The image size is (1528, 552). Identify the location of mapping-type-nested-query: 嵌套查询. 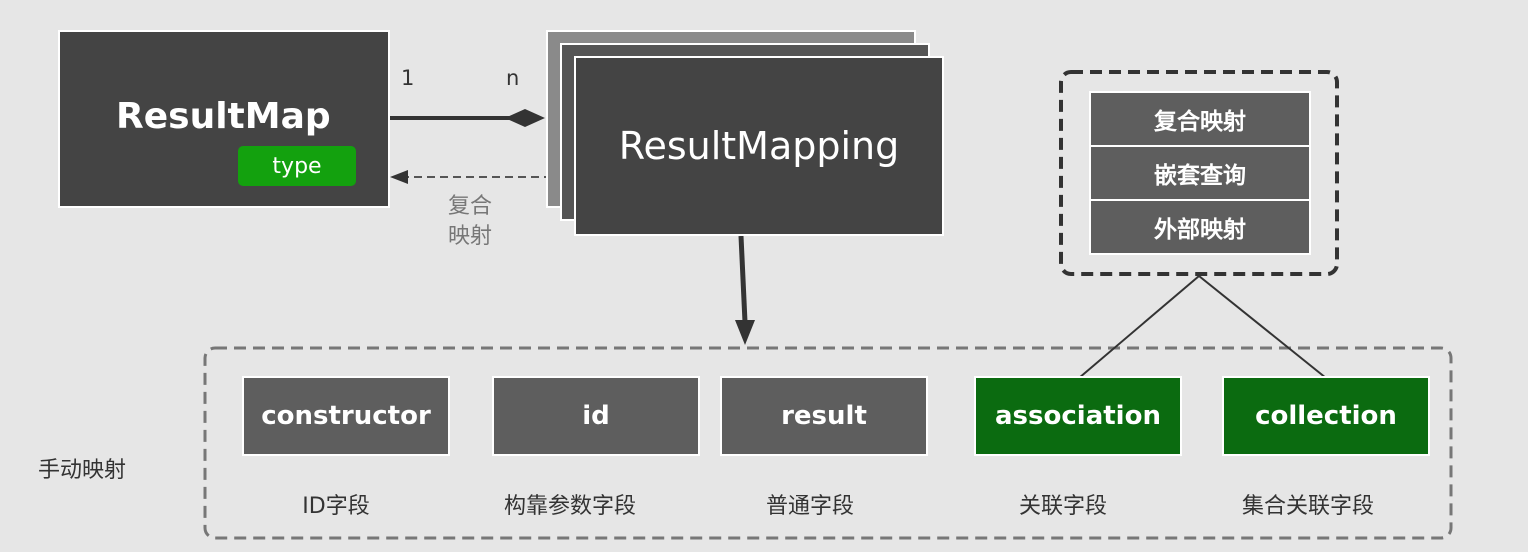
(1200, 173).